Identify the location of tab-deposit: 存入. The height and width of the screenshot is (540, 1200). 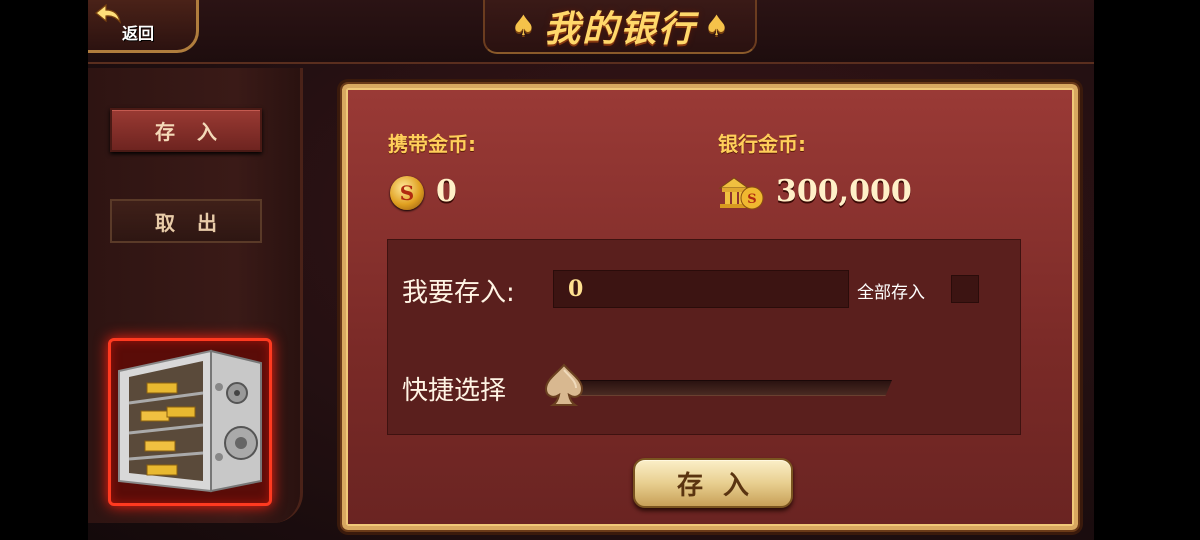
(186, 130).